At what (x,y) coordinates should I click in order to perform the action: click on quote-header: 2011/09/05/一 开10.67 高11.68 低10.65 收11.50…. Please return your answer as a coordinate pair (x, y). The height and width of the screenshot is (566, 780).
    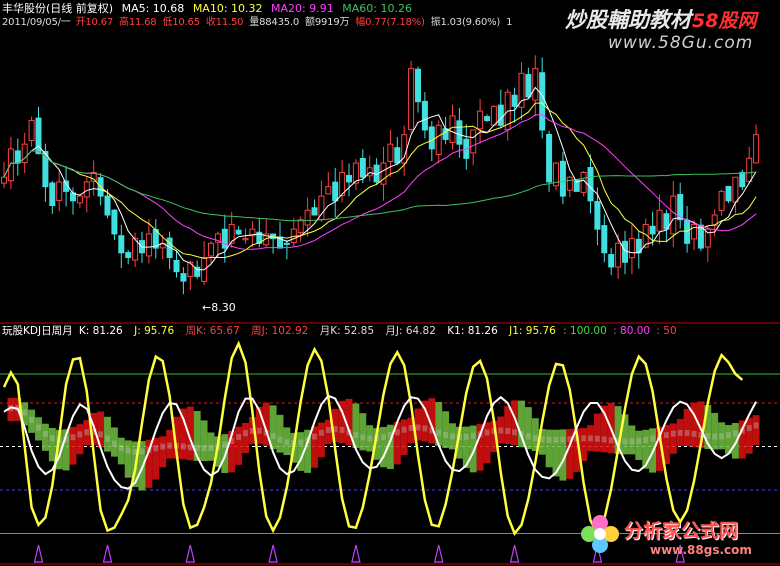
    Looking at the image, I should click on (259, 22).